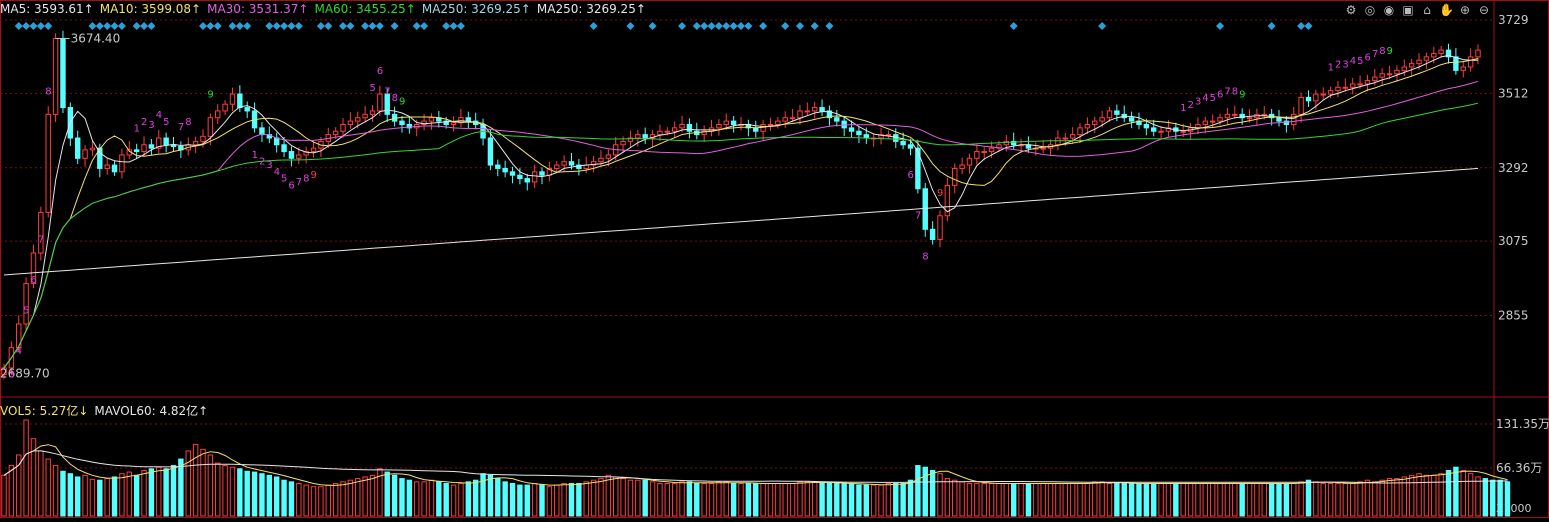 This screenshot has height=522, width=1549. What do you see at coordinates (150, 9) in the screenshot?
I see `ma-legend-item: MA10: 3599.08↑` at bounding box center [150, 9].